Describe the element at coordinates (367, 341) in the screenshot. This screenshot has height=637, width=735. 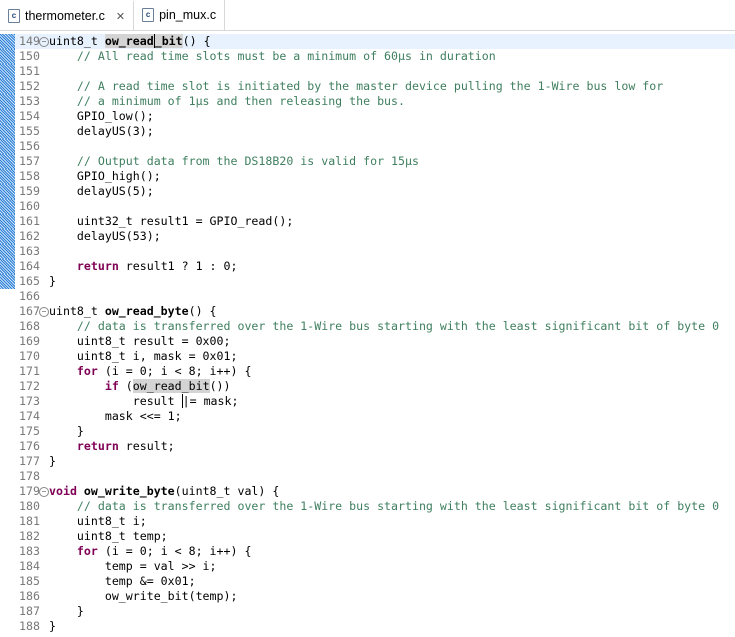
I see `code-line: 169 uint8_t result = 0x00;` at that location.